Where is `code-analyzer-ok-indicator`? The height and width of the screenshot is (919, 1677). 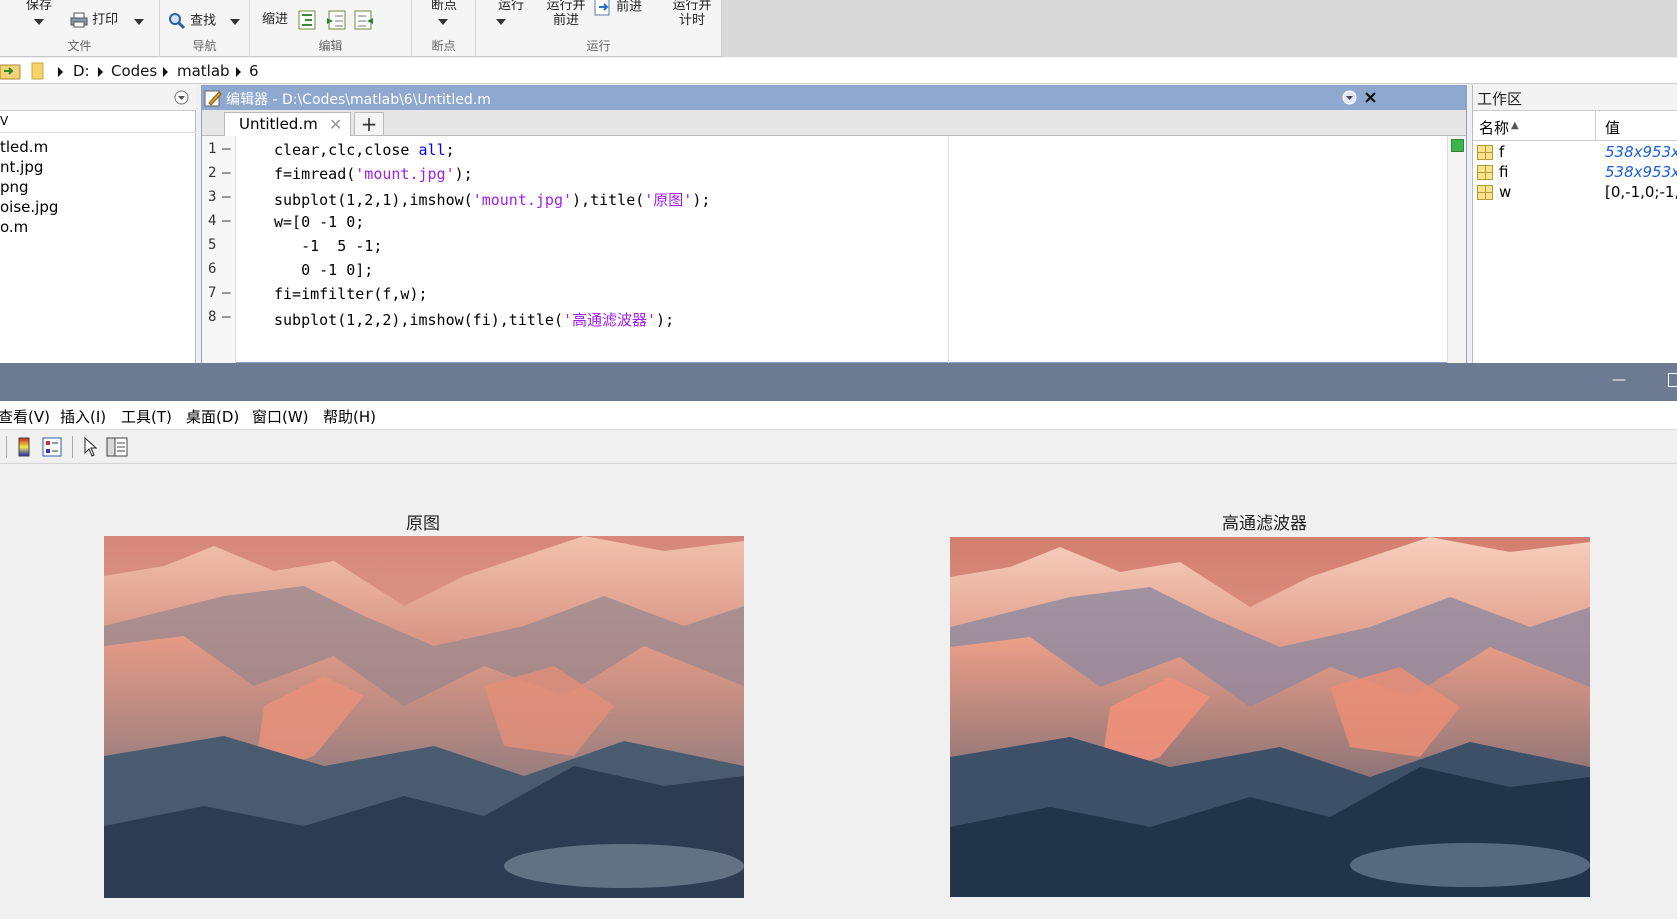
code-analyzer-ok-indicator is located at coordinates (1457, 145).